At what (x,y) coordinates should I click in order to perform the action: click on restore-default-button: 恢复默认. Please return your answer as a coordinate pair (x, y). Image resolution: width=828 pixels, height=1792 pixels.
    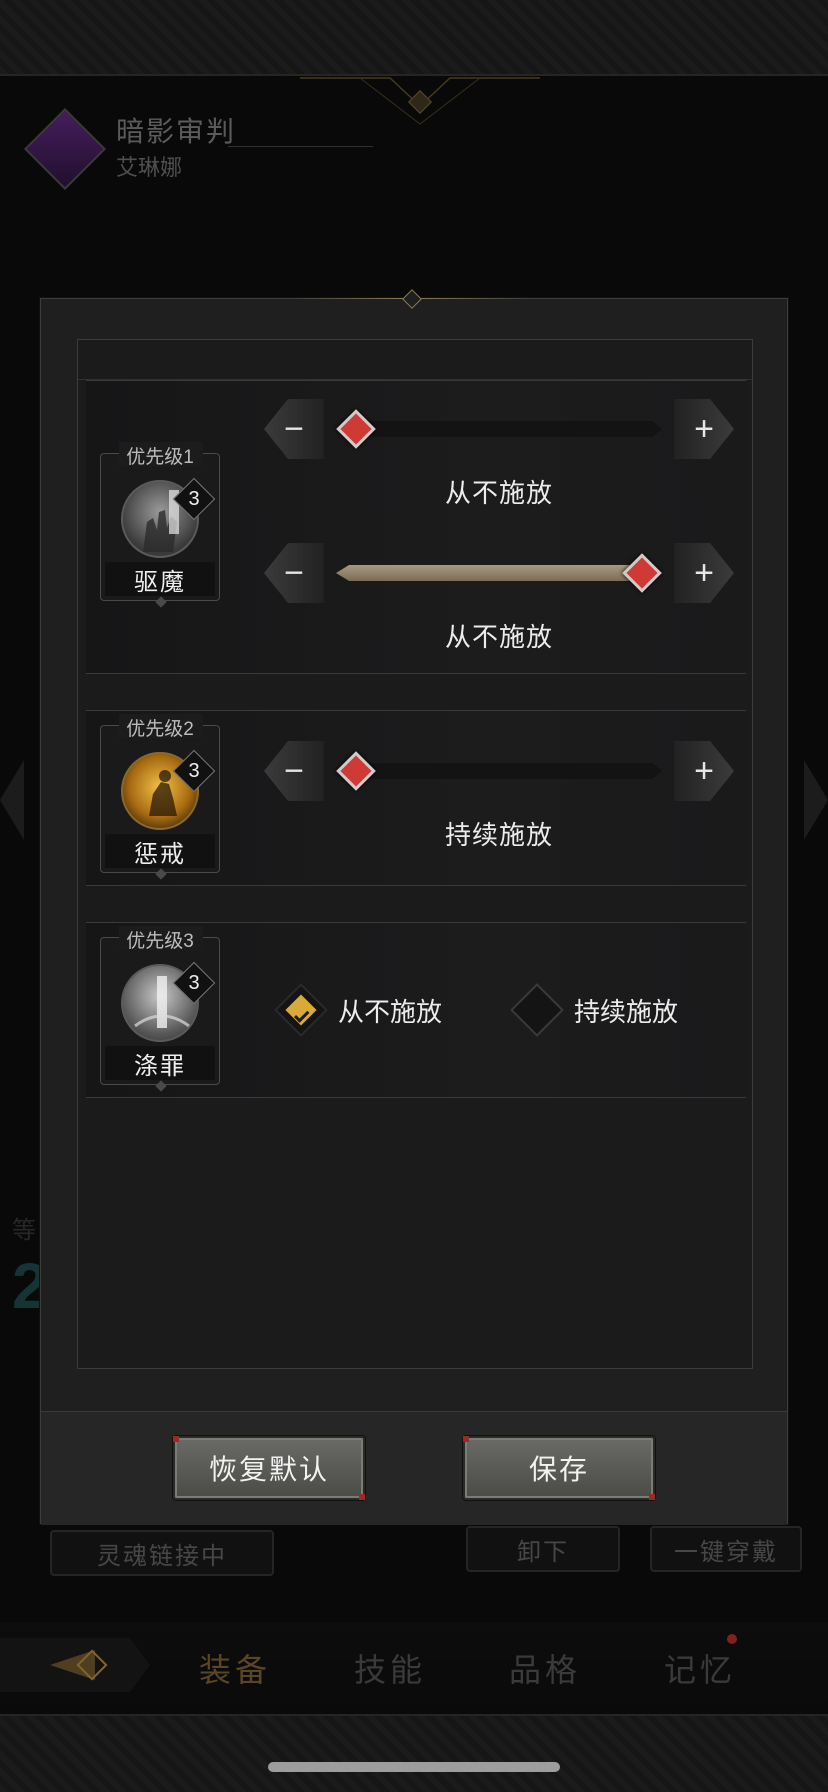
    Looking at the image, I should click on (269, 1468).